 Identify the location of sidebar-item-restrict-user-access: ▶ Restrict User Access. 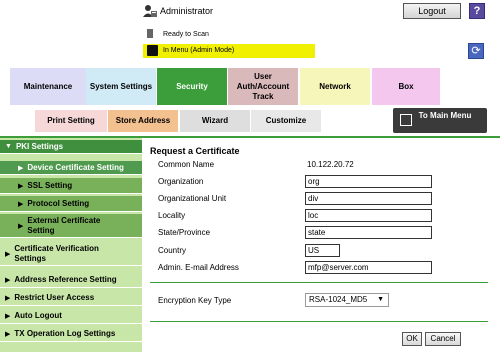
(71, 298).